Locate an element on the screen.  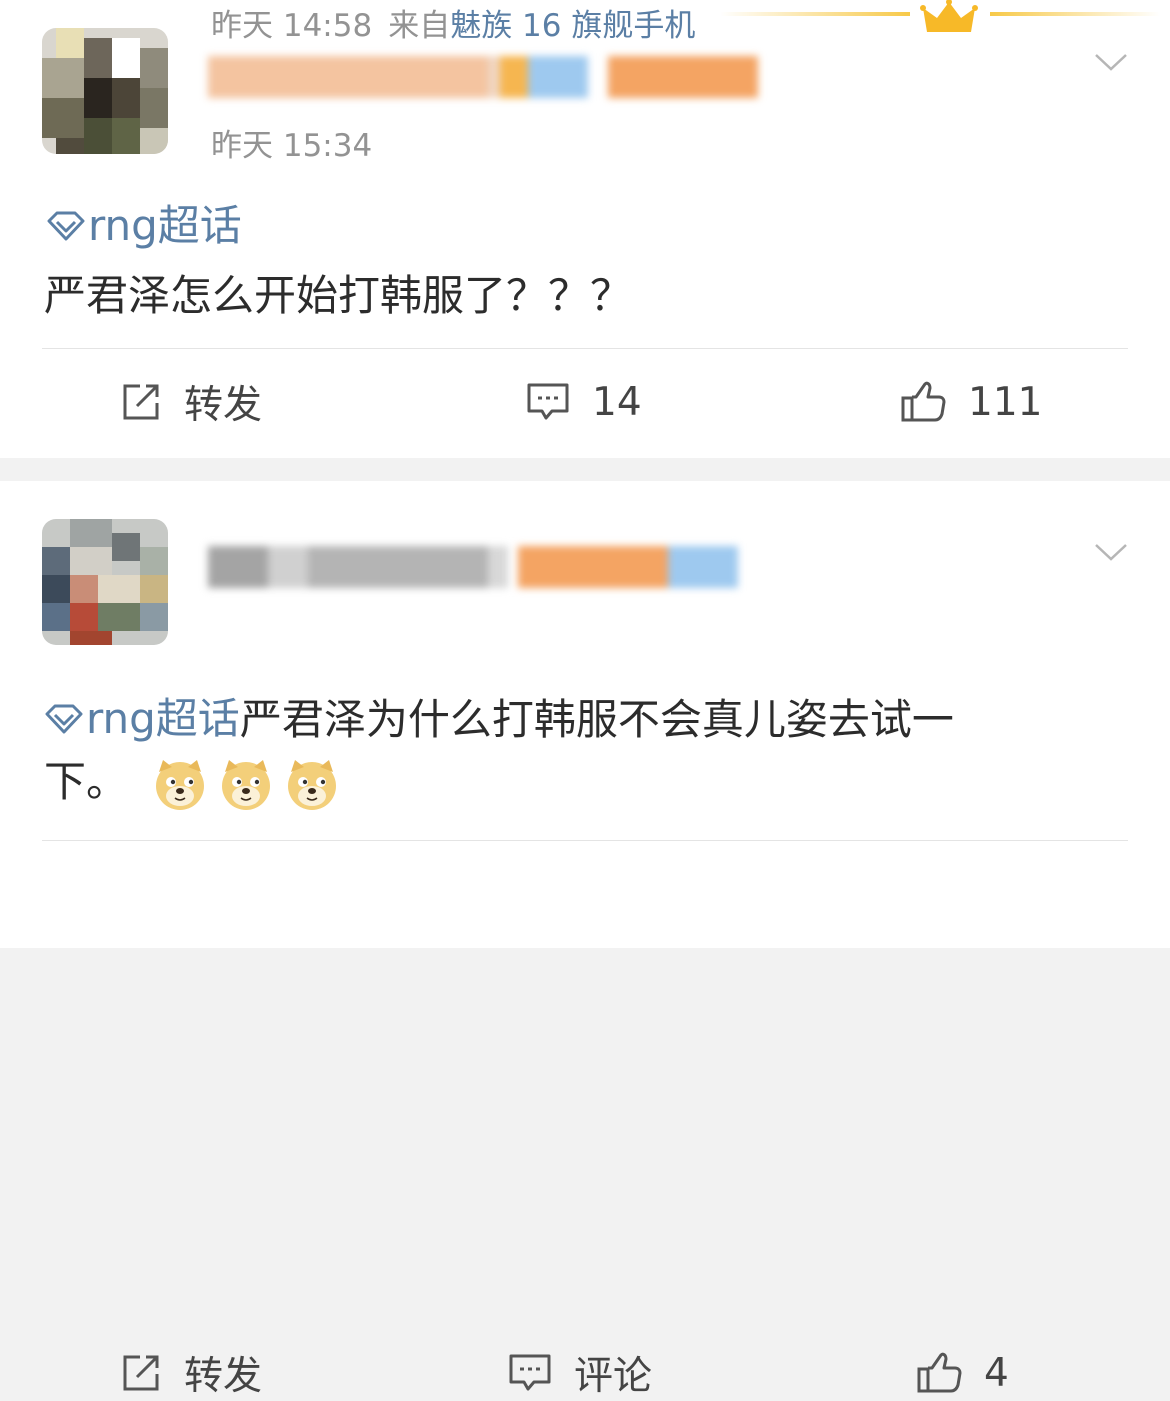
source-prefix: 来自 is located at coordinates (419, 26).